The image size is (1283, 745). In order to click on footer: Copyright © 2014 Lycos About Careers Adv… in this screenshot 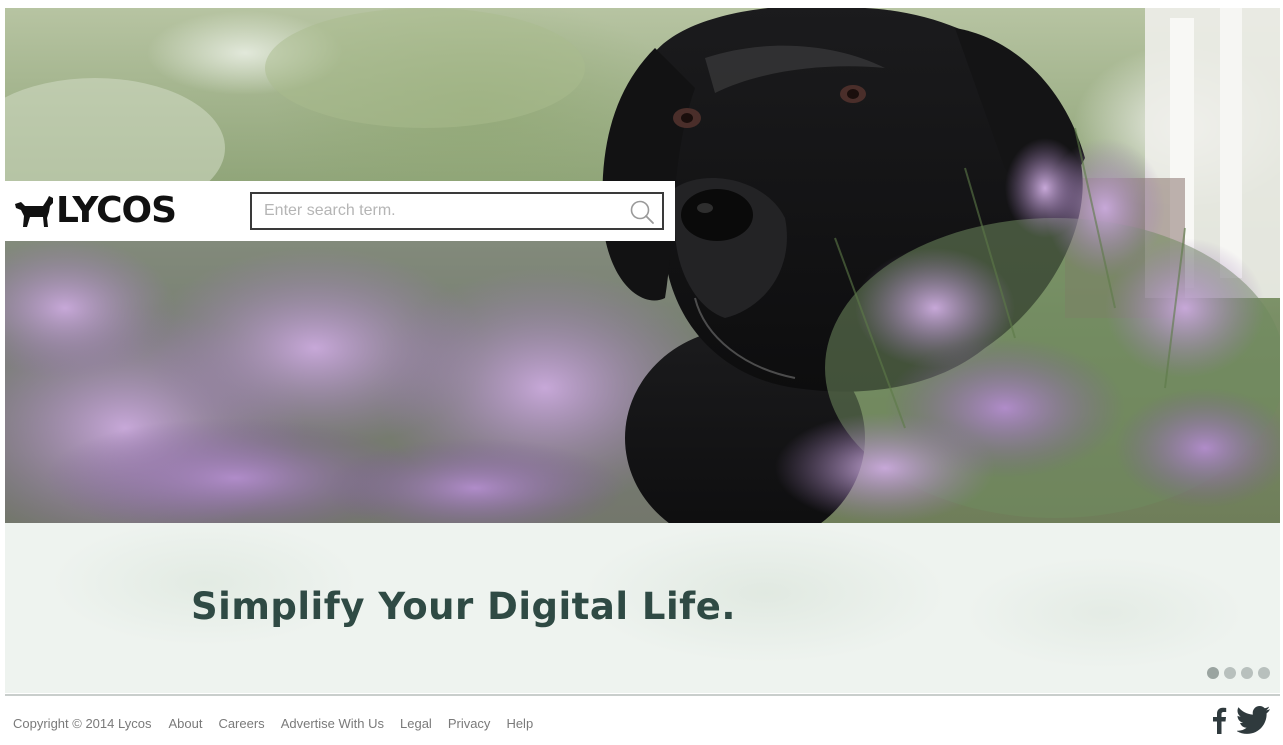, I will do `click(281, 723)`.